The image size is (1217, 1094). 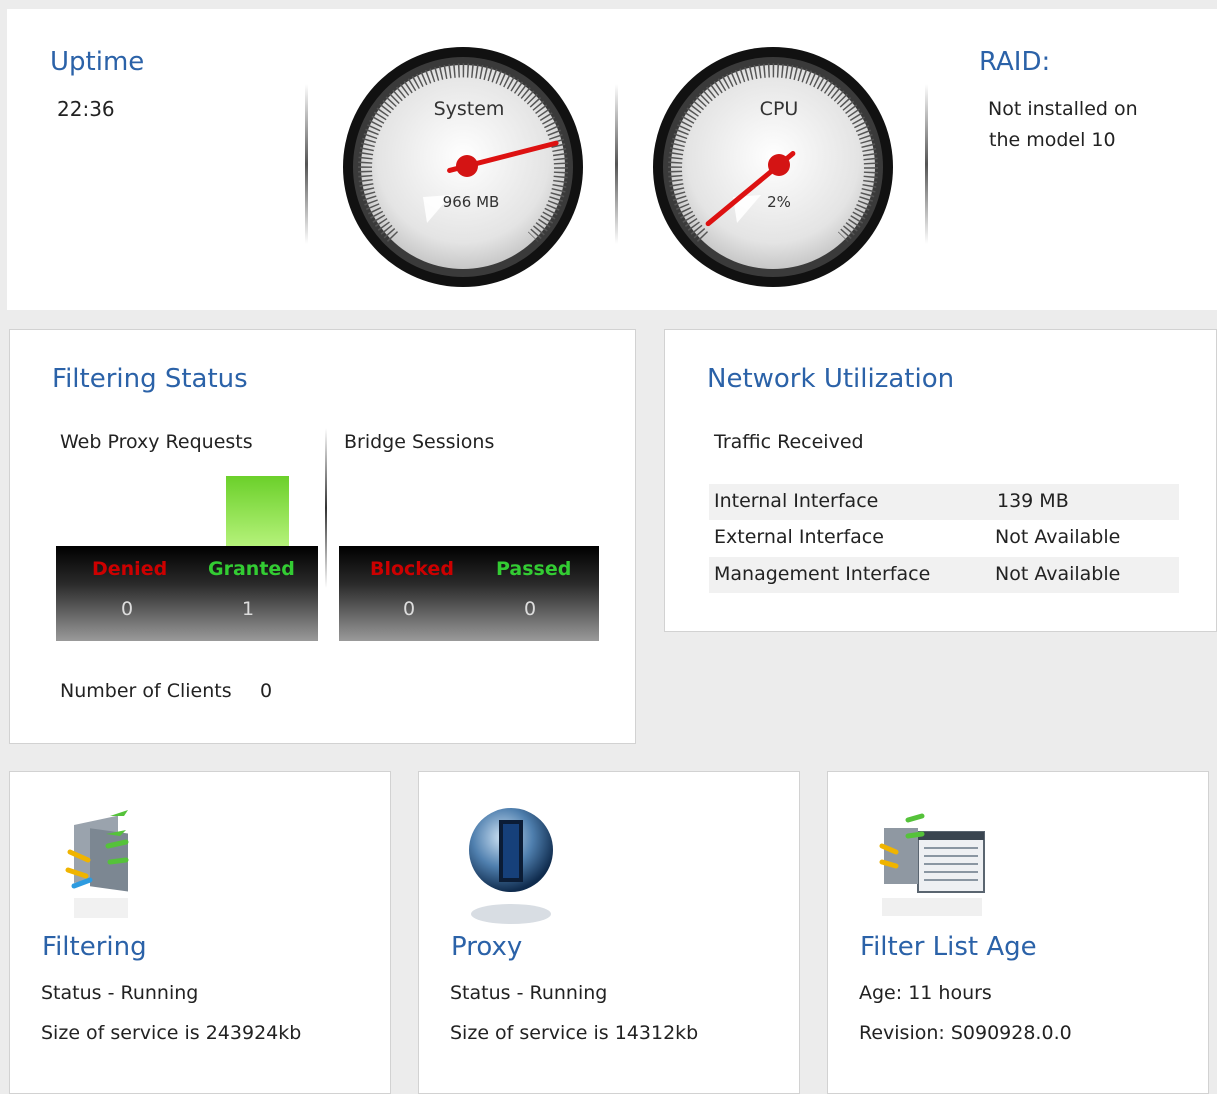 What do you see at coordinates (251, 569) in the screenshot?
I see `granted-label: Granted` at bounding box center [251, 569].